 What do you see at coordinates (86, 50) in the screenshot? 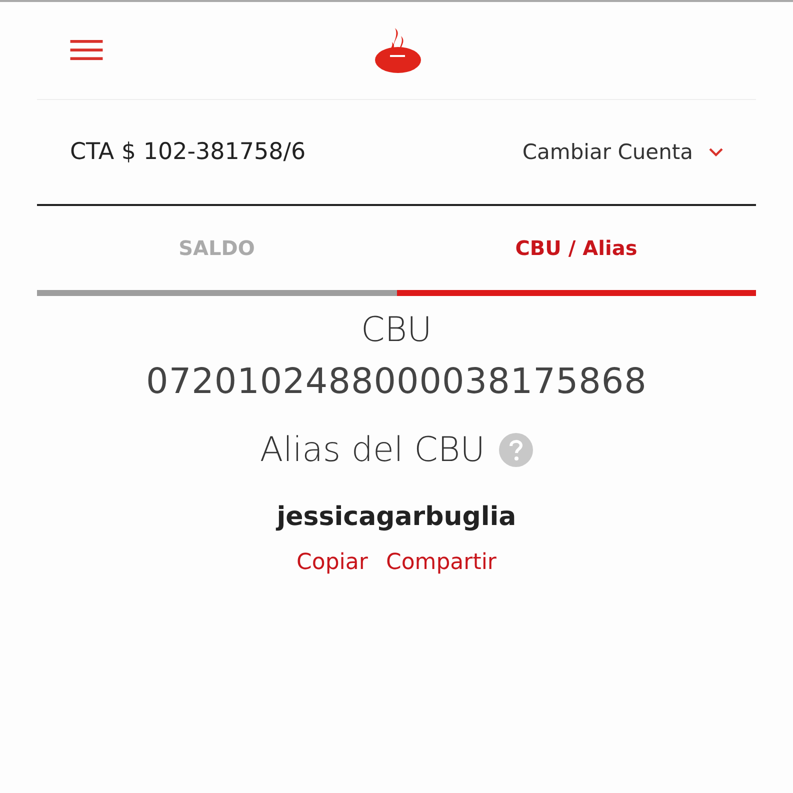
I see `menu-icon` at bounding box center [86, 50].